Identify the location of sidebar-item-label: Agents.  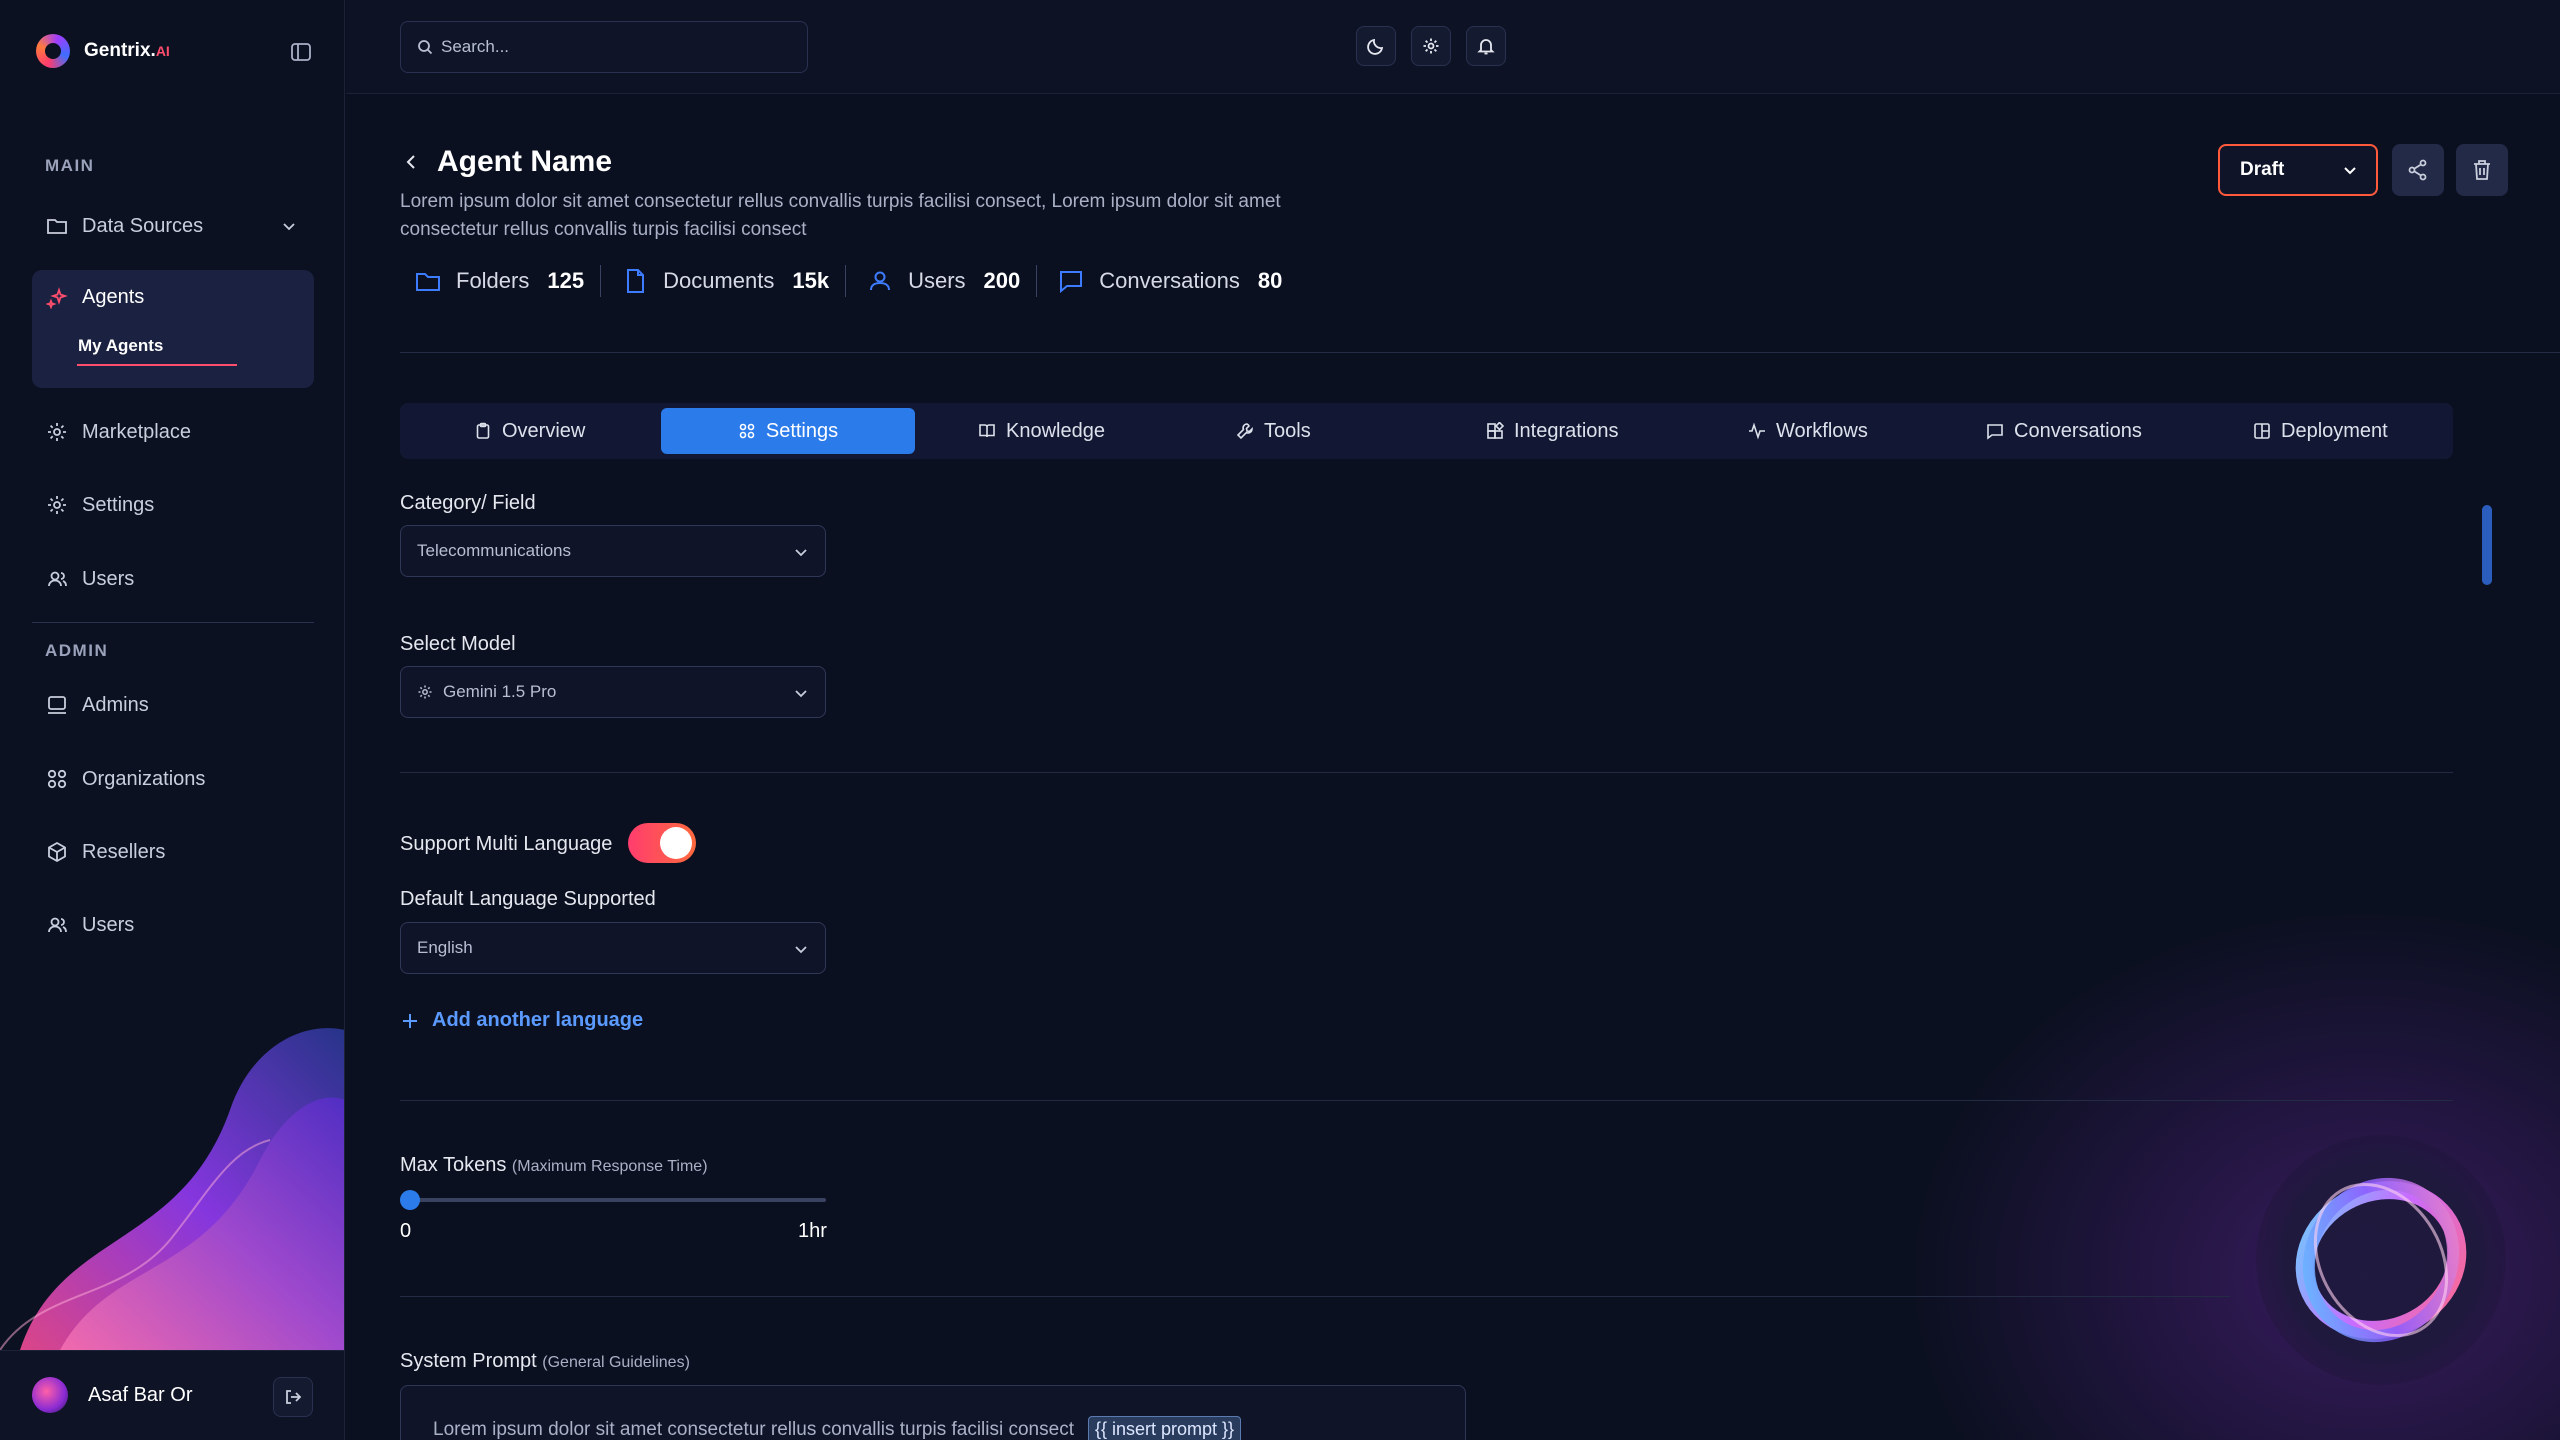
(113, 297).